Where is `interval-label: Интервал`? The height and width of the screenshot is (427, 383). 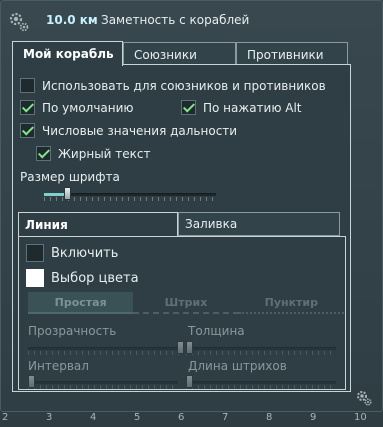
interval-label: Интервал is located at coordinates (58, 366).